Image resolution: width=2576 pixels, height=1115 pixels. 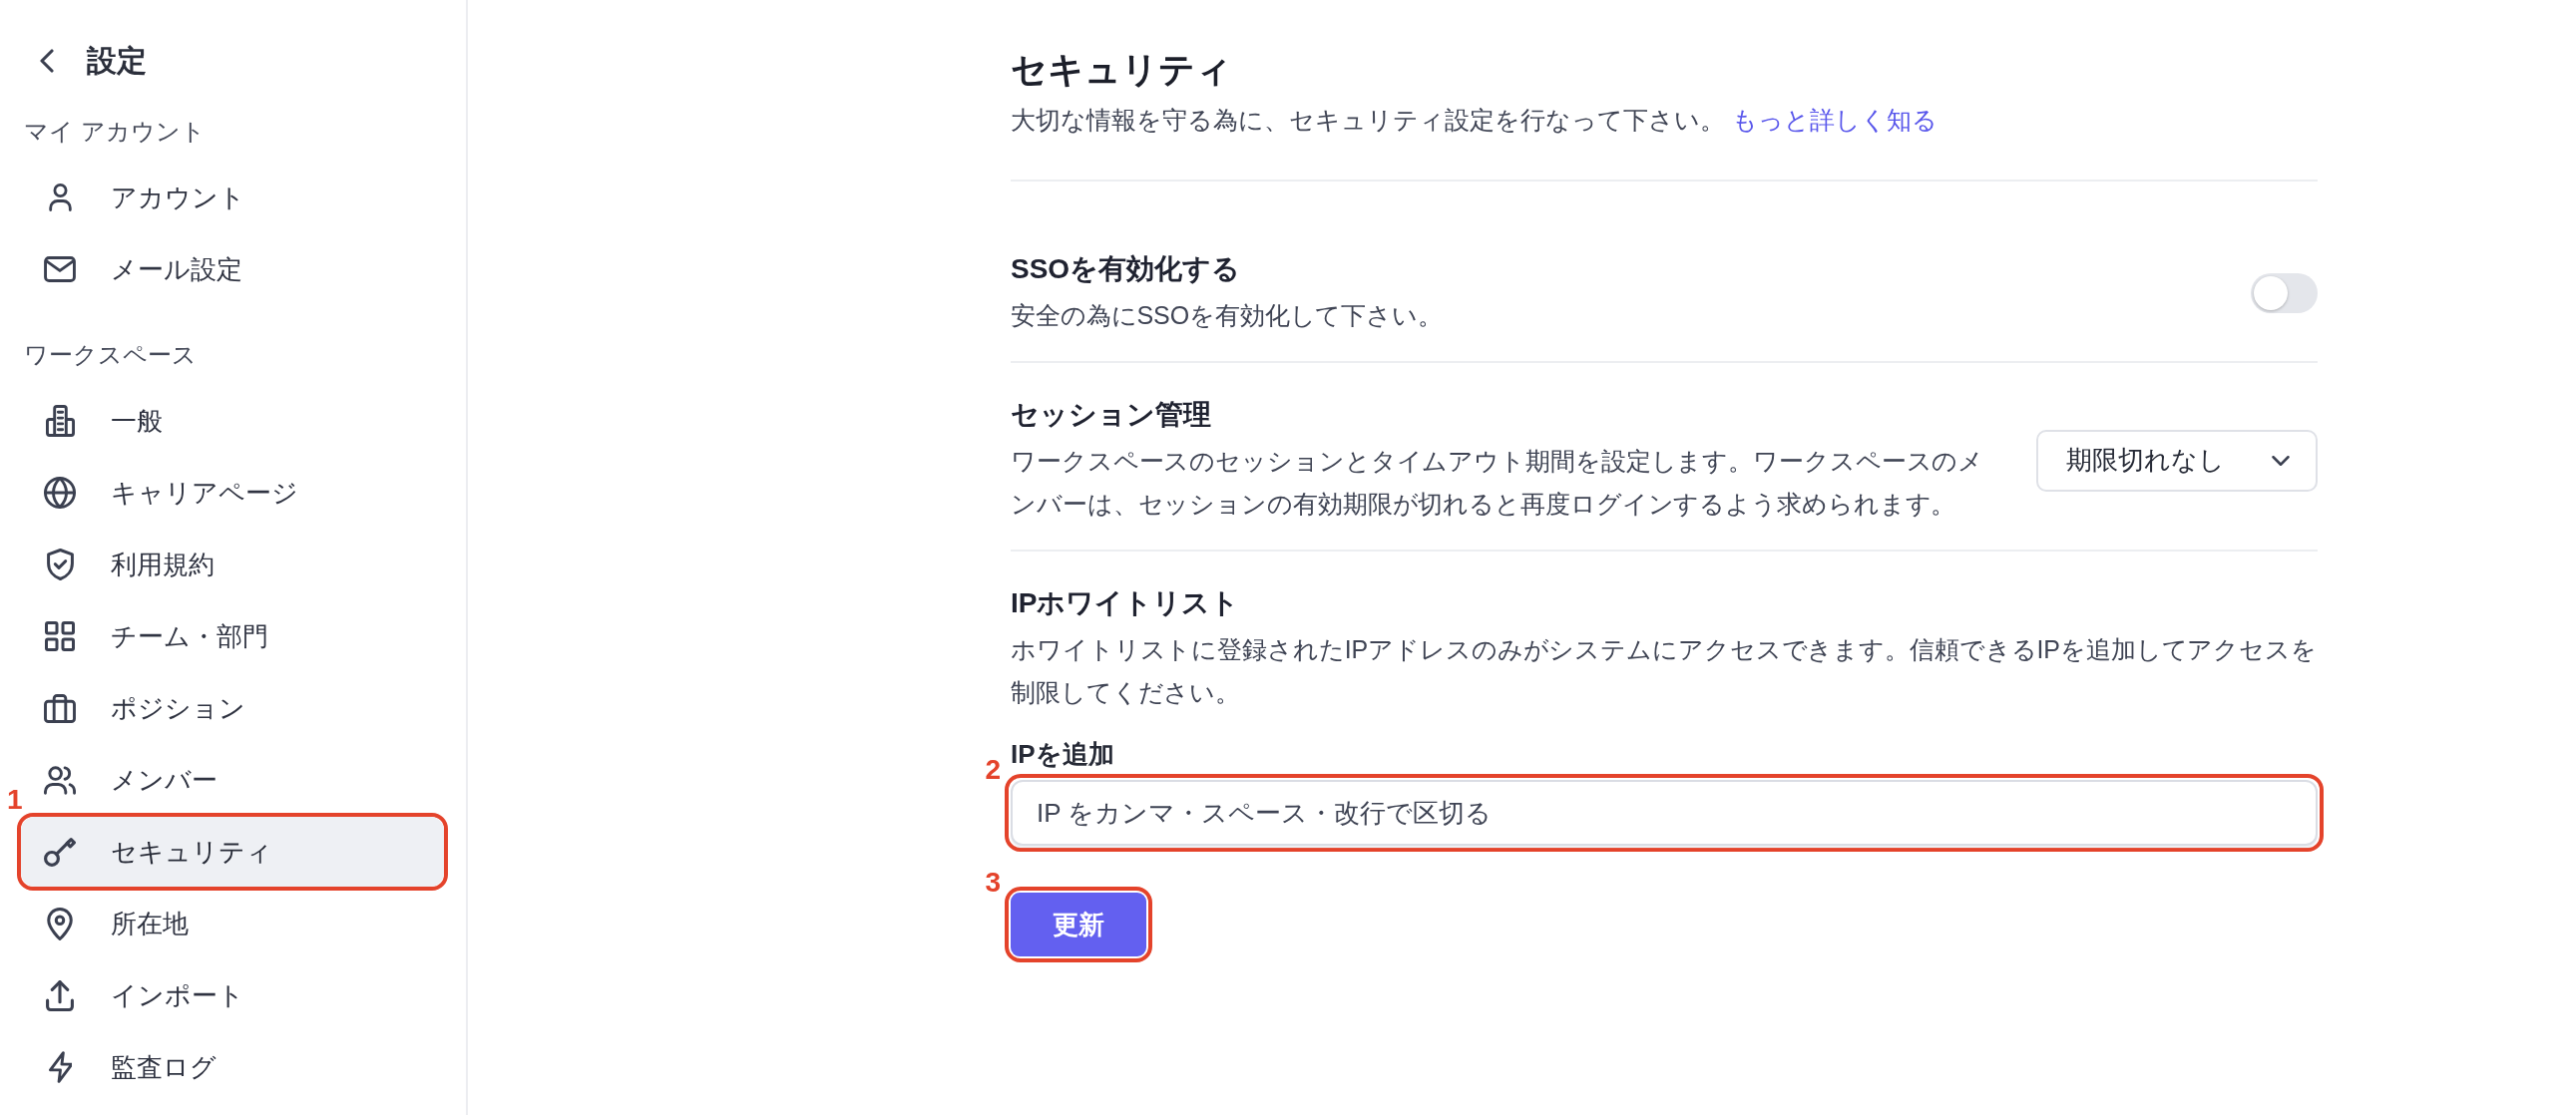 I want to click on briefcase-icon, so click(x=60, y=708).